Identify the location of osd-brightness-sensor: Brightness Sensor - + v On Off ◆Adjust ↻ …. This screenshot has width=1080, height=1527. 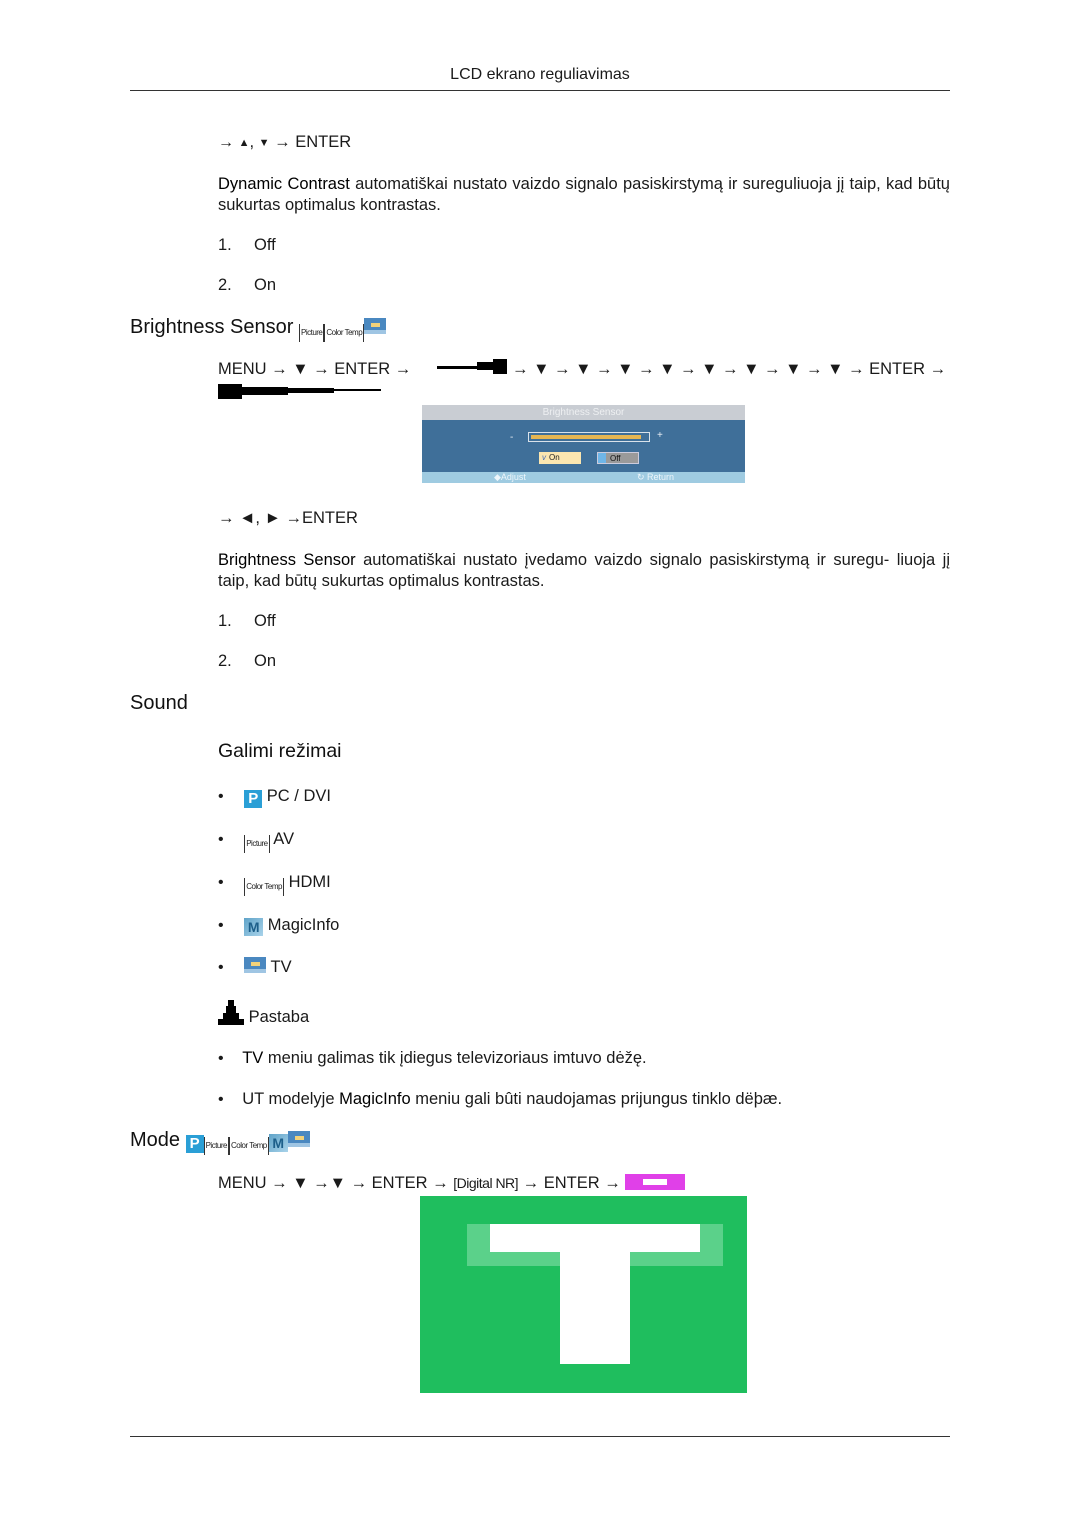
(583, 444).